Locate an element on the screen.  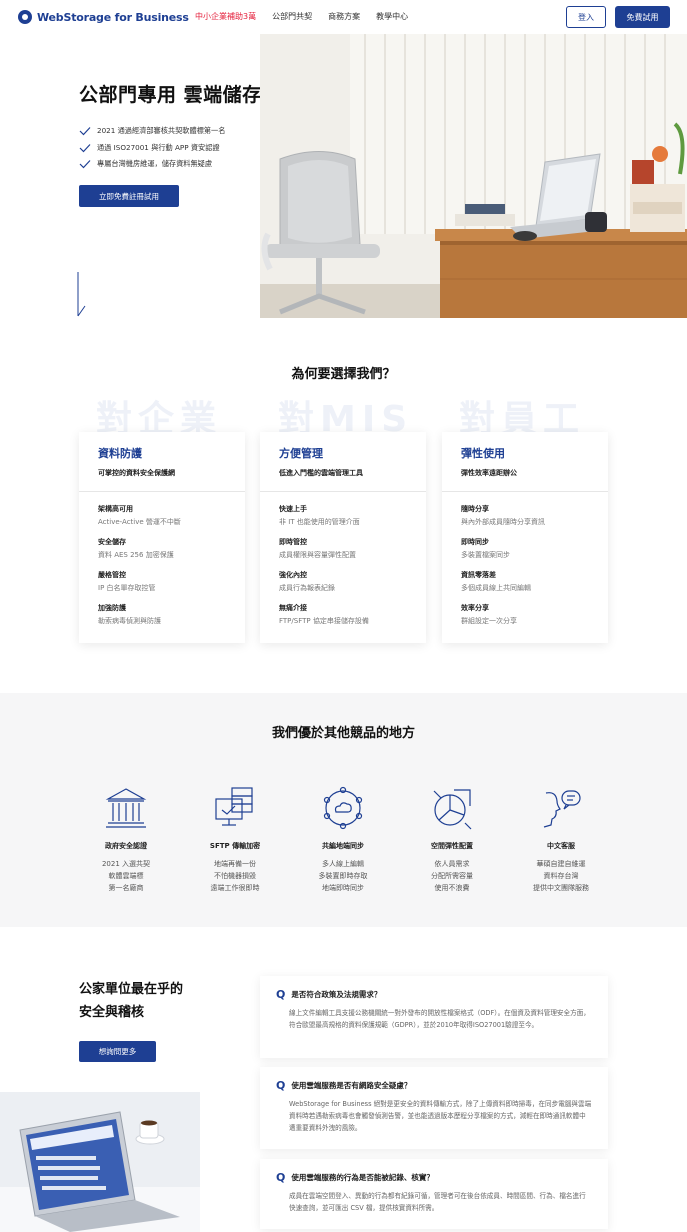
feature-desc: 非 IT 也能使用的管理介面 is located at coordinates (319, 522).